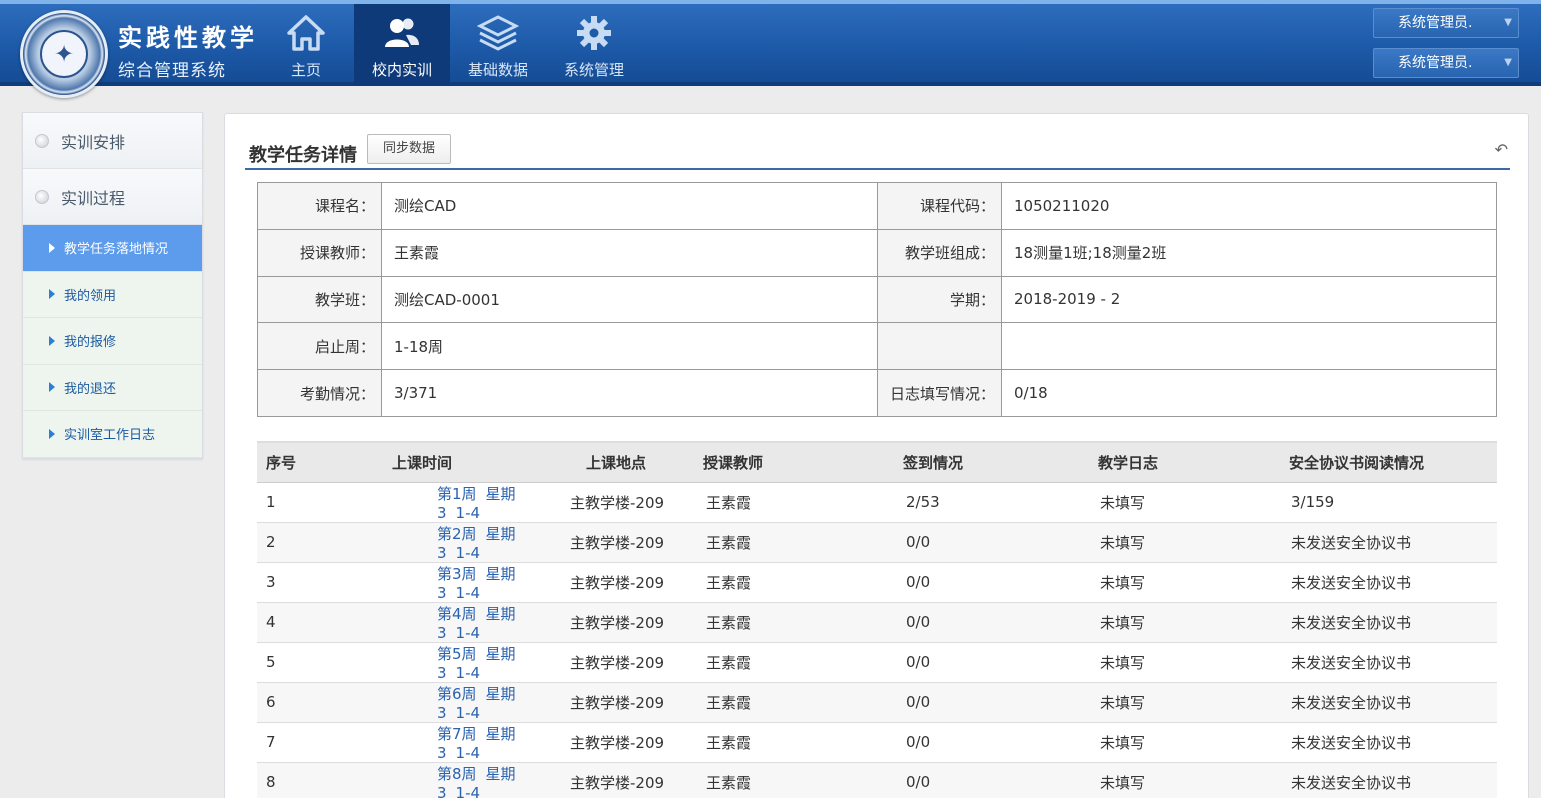  What do you see at coordinates (319, 299) in the screenshot?
I see `class-label: 教学班：` at bounding box center [319, 299].